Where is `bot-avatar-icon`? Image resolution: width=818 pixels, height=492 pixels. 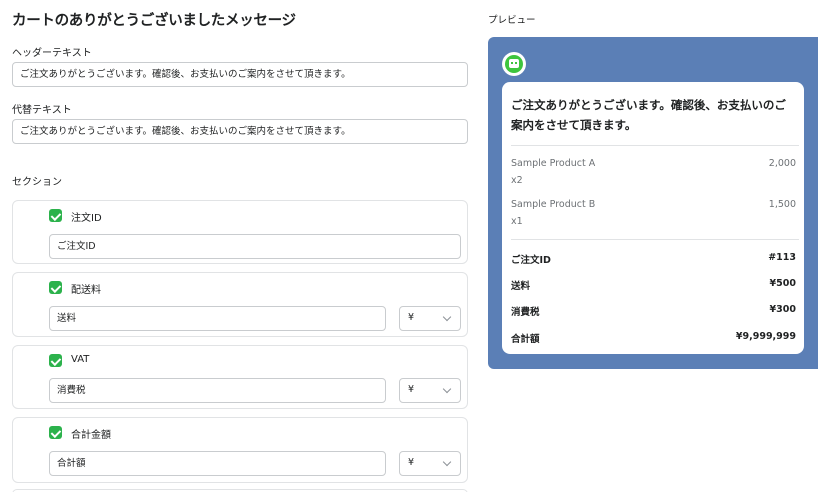 bot-avatar-icon is located at coordinates (514, 64).